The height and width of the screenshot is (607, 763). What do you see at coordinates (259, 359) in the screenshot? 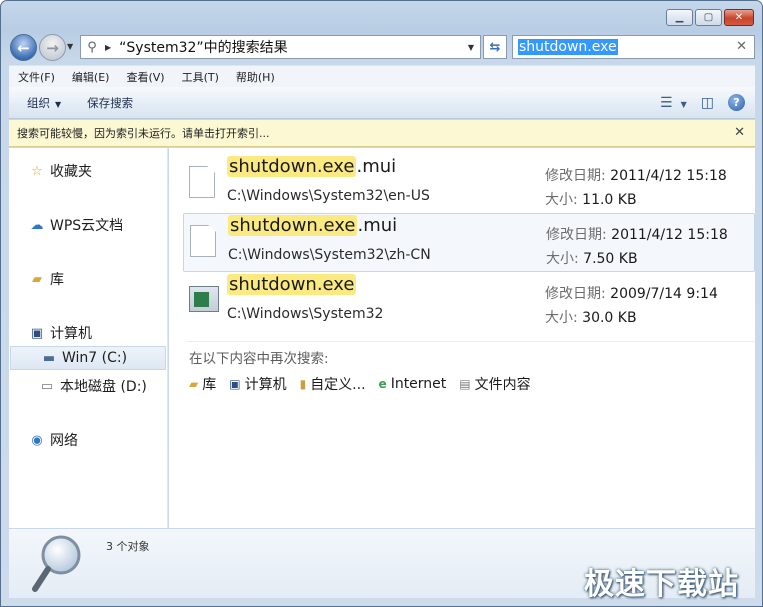
I see `search-again-title: 在以下内容中再次搜索:` at bounding box center [259, 359].